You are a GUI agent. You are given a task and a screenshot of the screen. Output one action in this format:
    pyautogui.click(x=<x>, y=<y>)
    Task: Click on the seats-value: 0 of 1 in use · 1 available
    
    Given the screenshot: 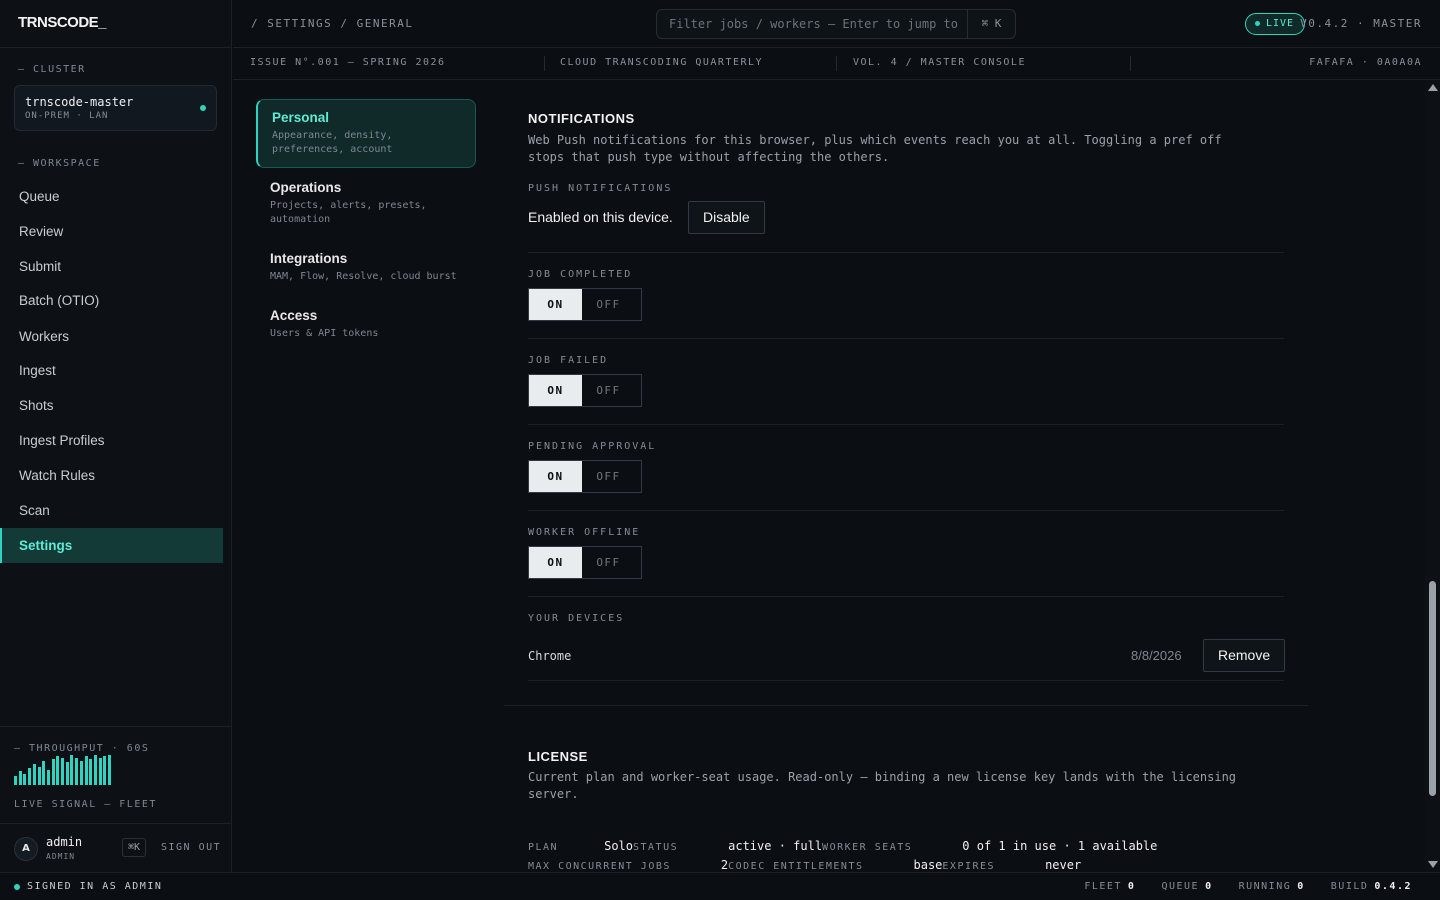 What is the action you would take?
    pyautogui.click(x=1060, y=846)
    